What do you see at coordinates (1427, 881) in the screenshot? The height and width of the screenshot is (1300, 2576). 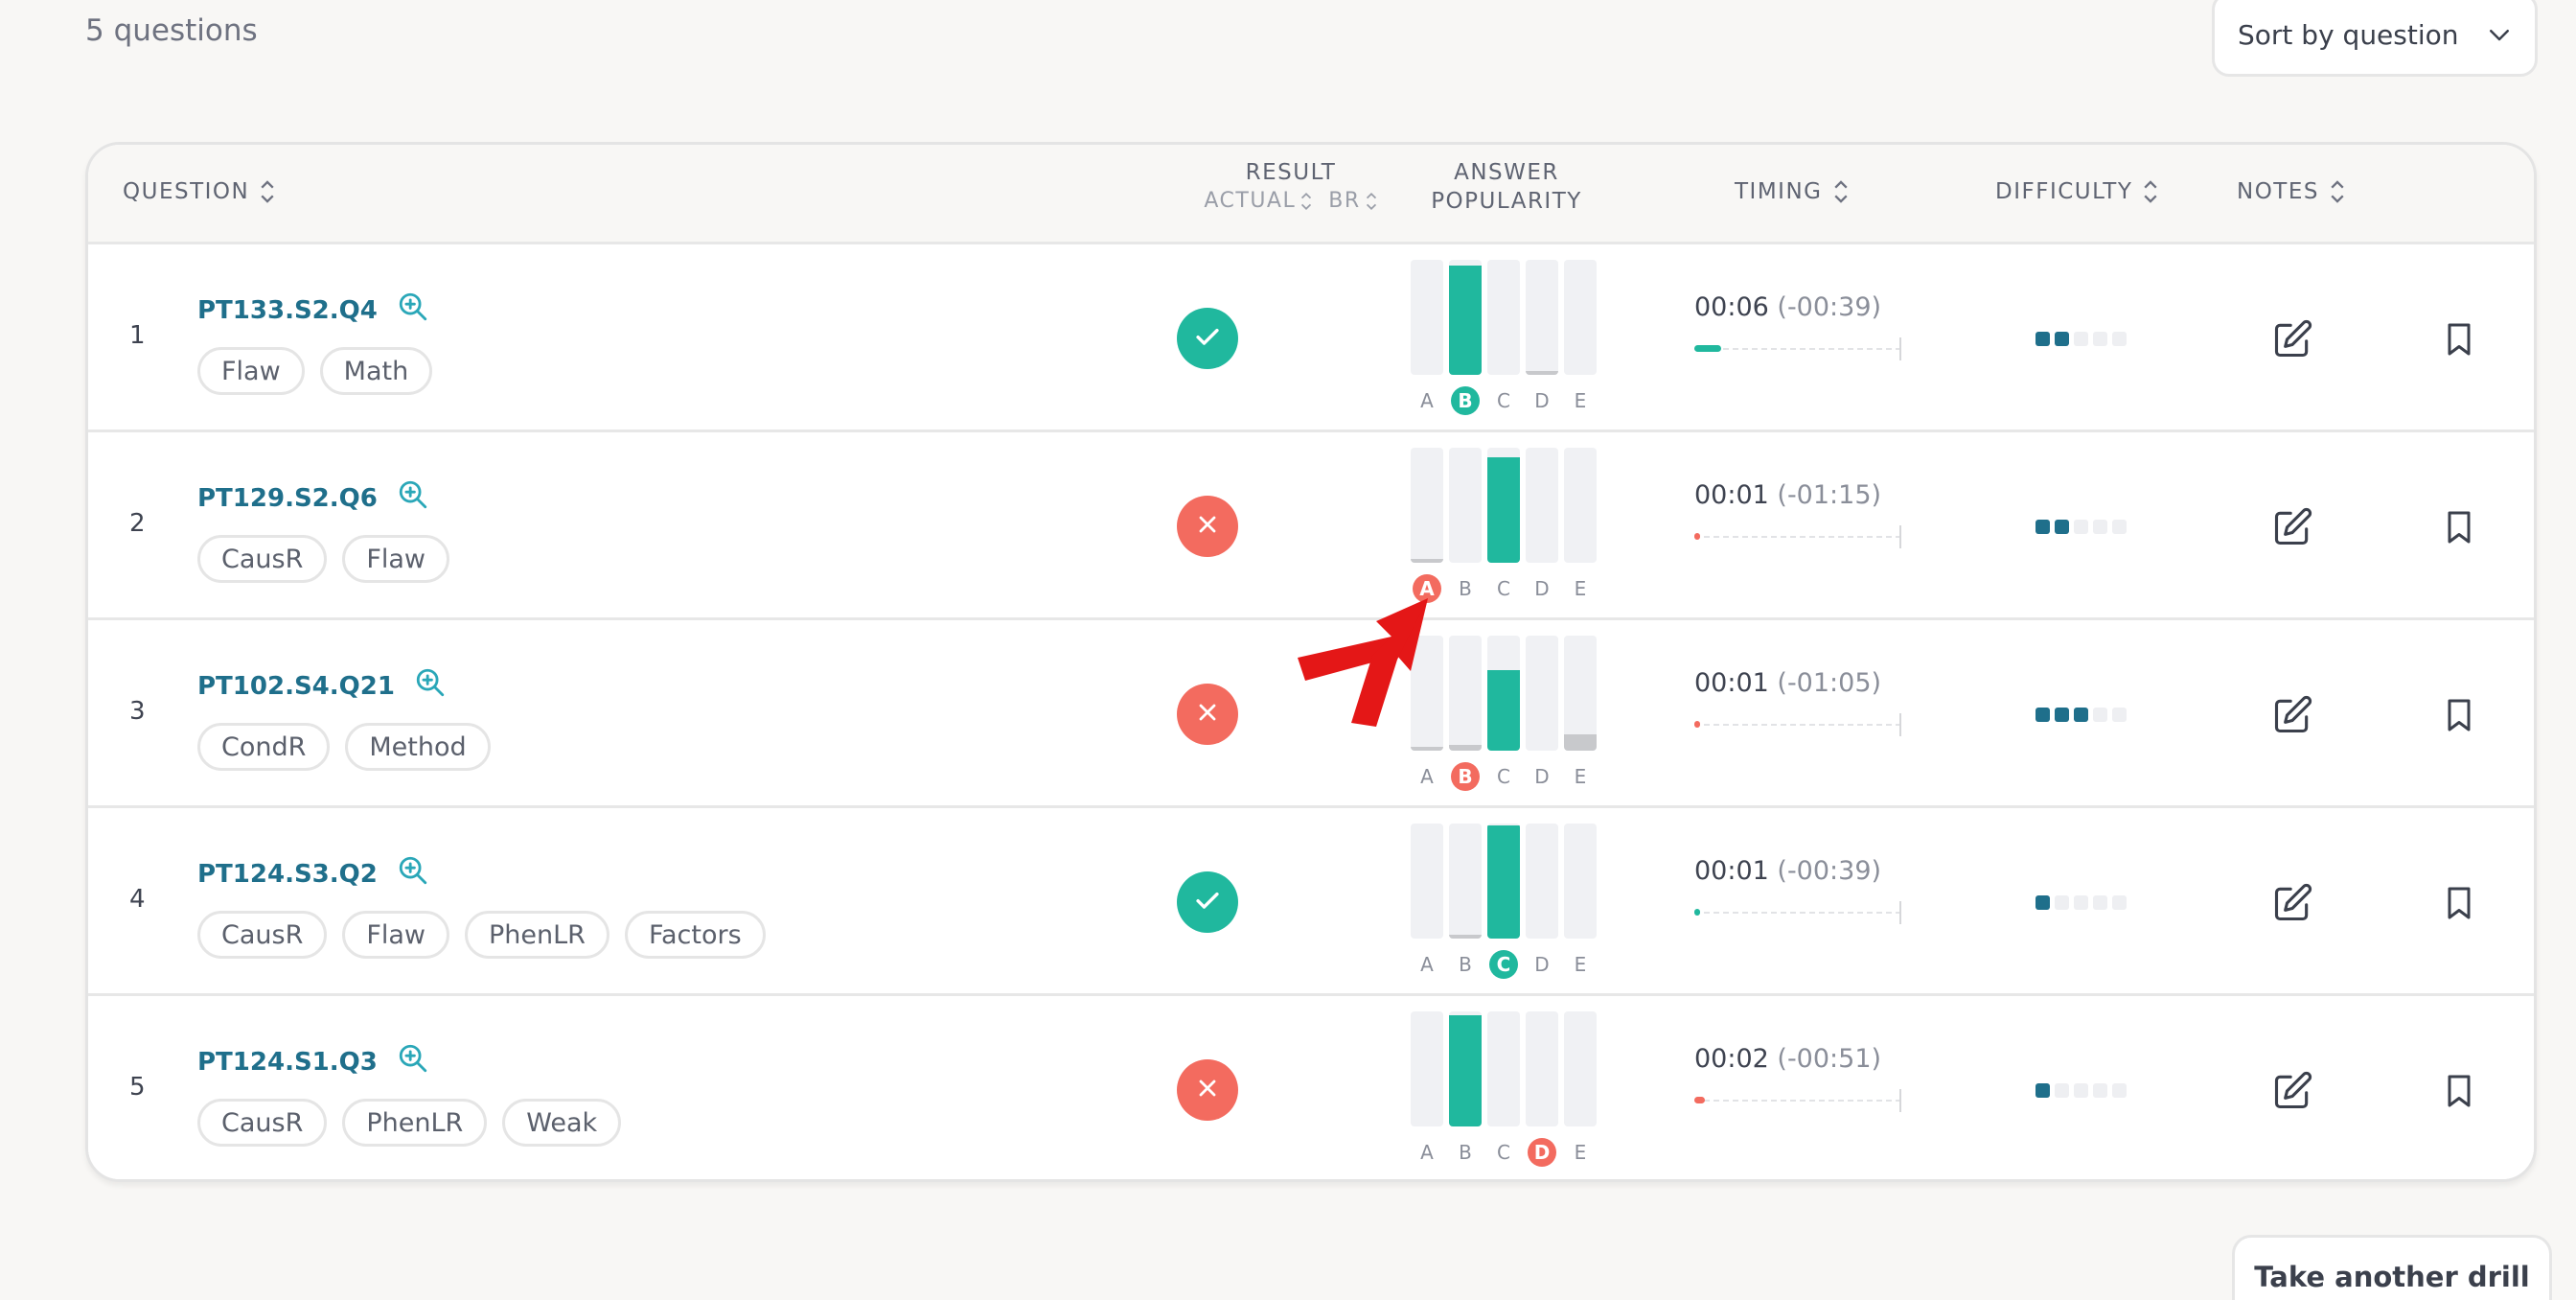 I see `popularity-bar-a` at bounding box center [1427, 881].